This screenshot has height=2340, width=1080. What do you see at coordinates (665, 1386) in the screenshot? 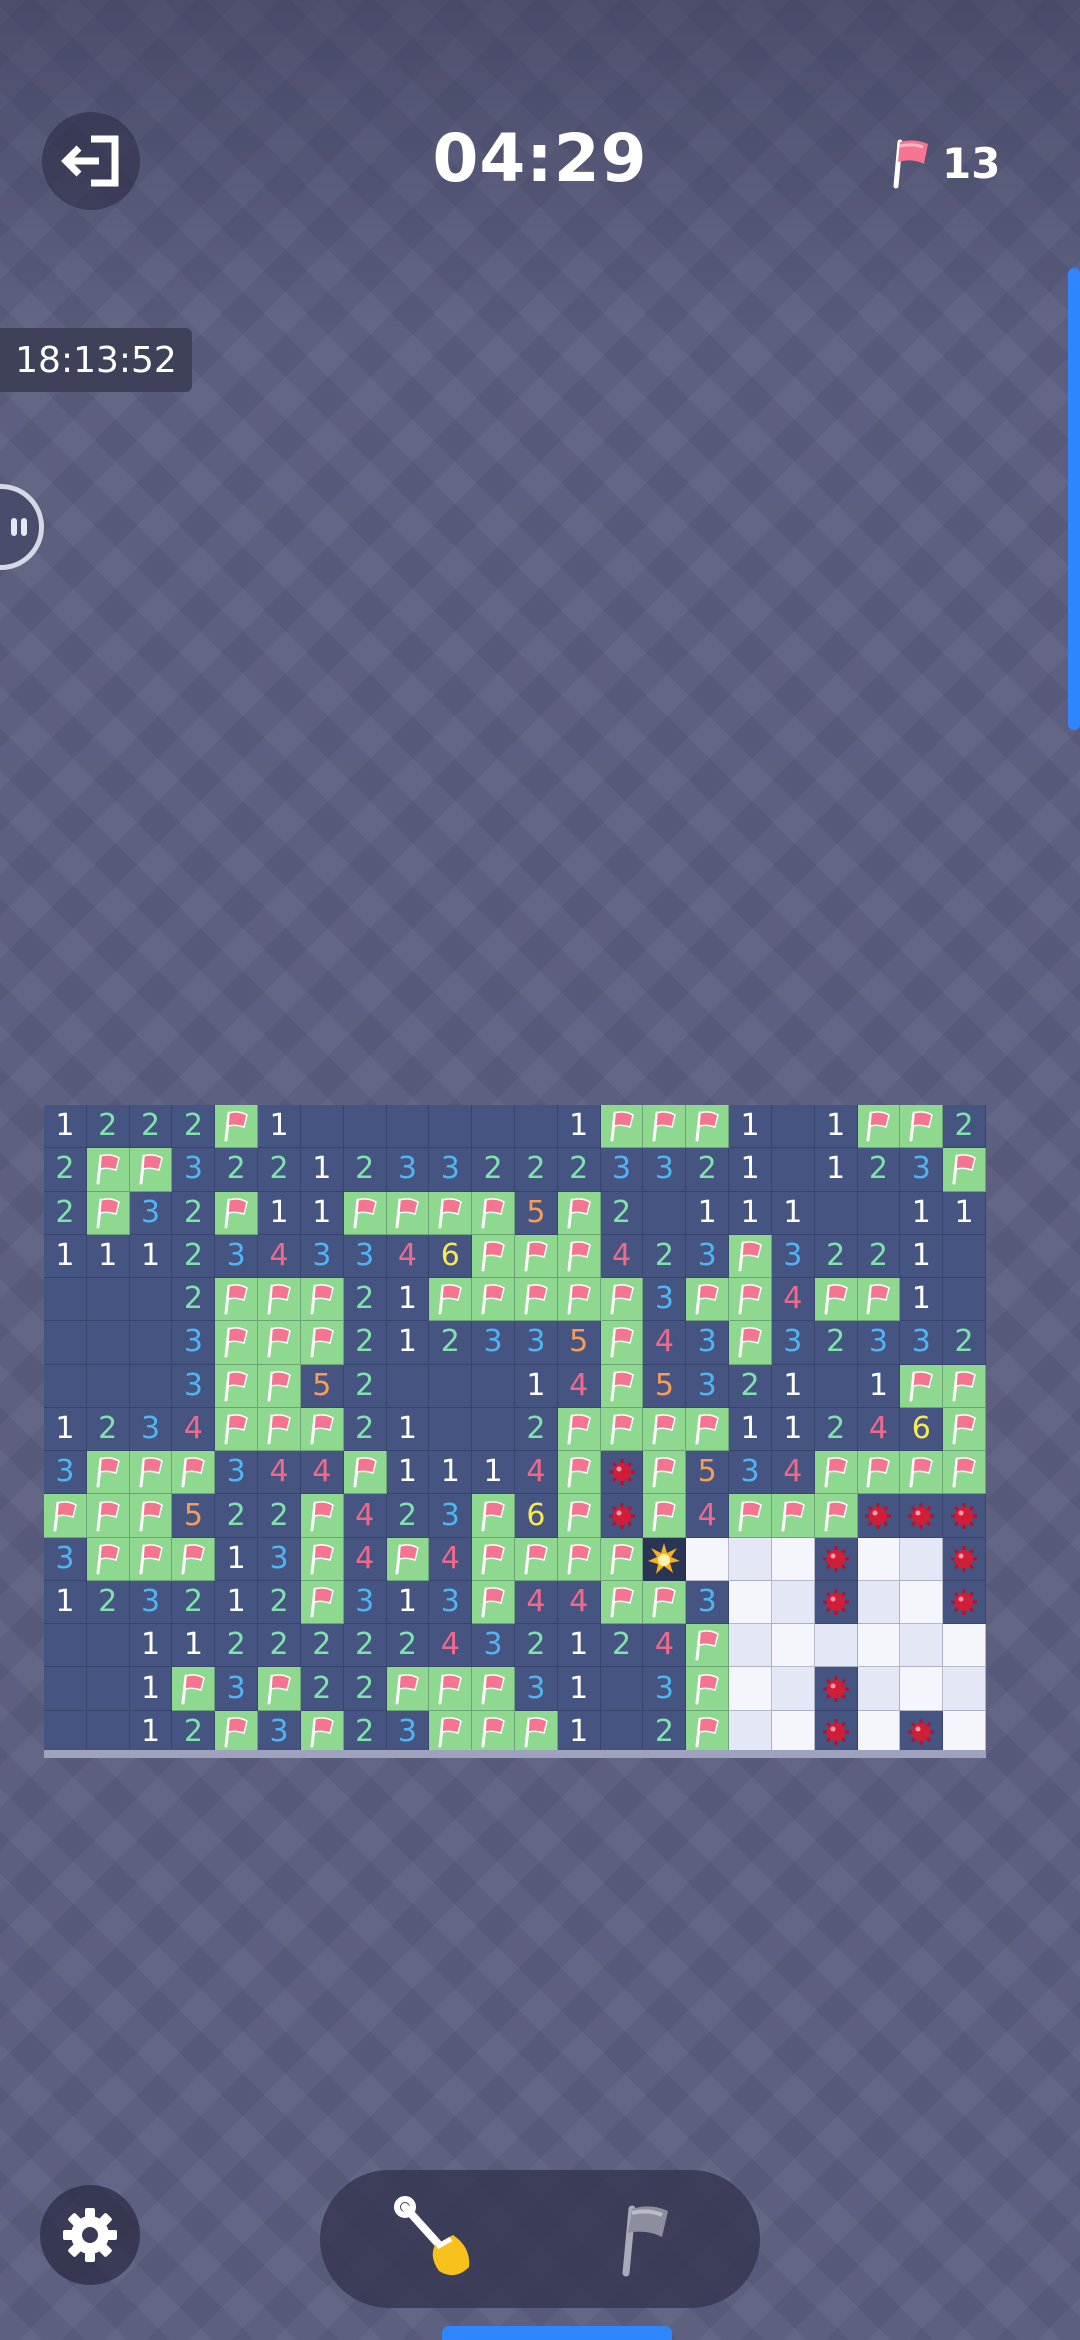
I see `number-cell: 5` at bounding box center [665, 1386].